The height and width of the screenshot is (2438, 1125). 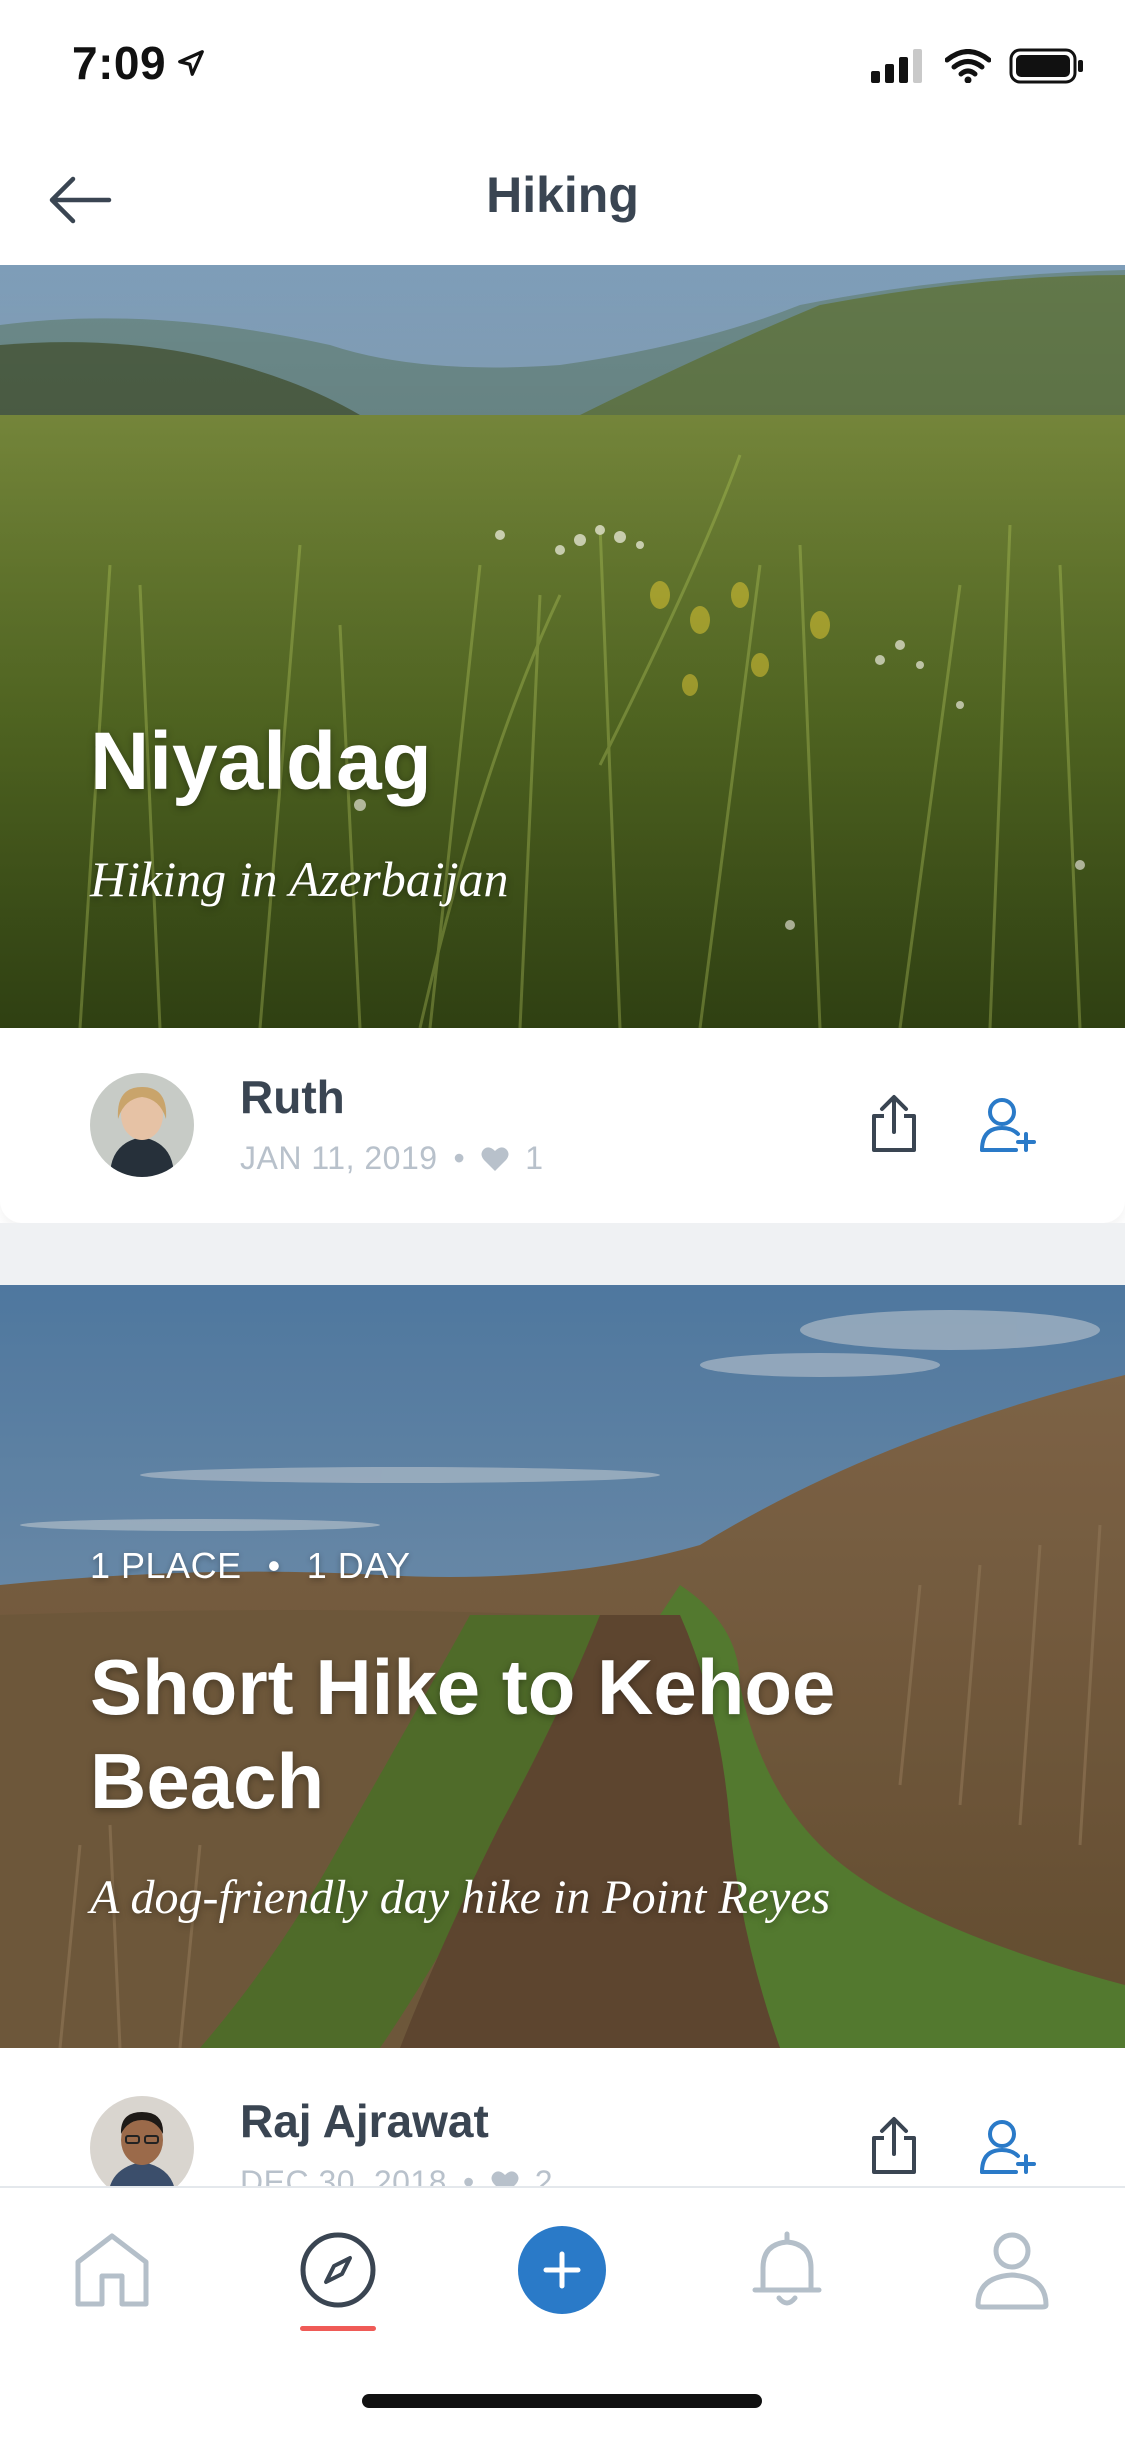 I want to click on trip-date: JAN 11, 2019, so click(x=339, y=1158).